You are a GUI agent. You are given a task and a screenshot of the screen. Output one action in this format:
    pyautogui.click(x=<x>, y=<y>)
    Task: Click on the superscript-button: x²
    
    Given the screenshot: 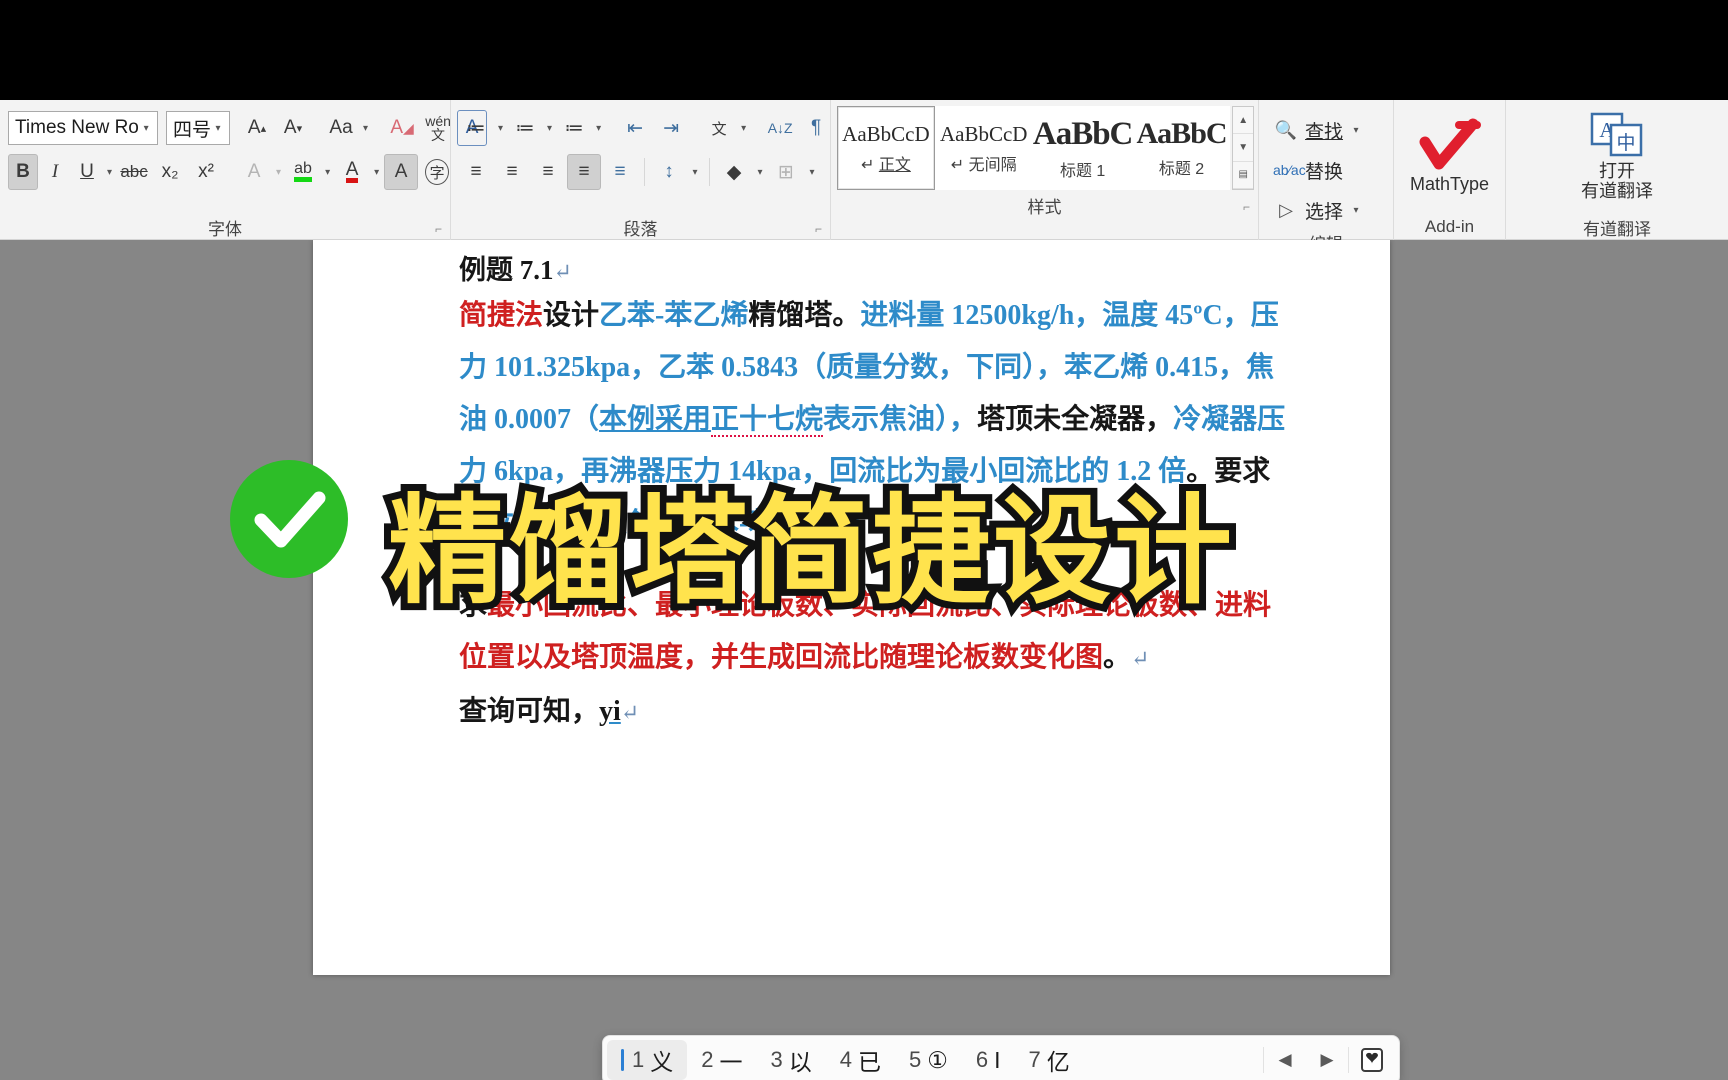 What is the action you would take?
    pyautogui.click(x=206, y=172)
    